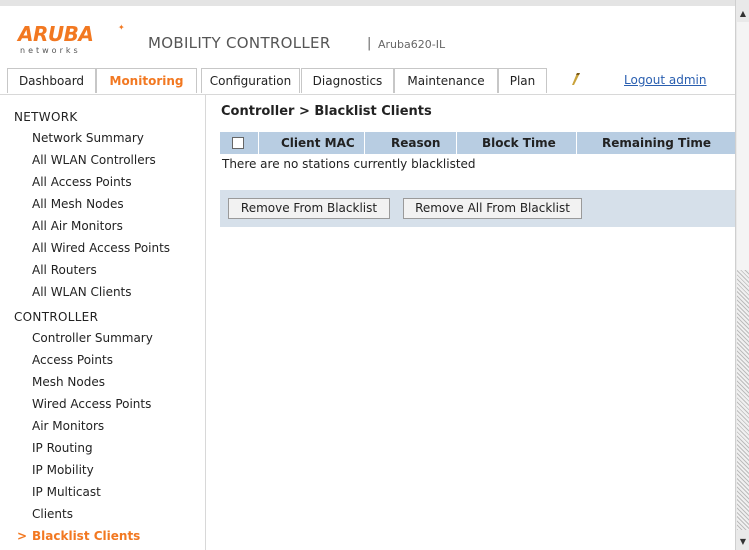  I want to click on remove-from-blacklist-button: Remove From Blacklist, so click(309, 208).